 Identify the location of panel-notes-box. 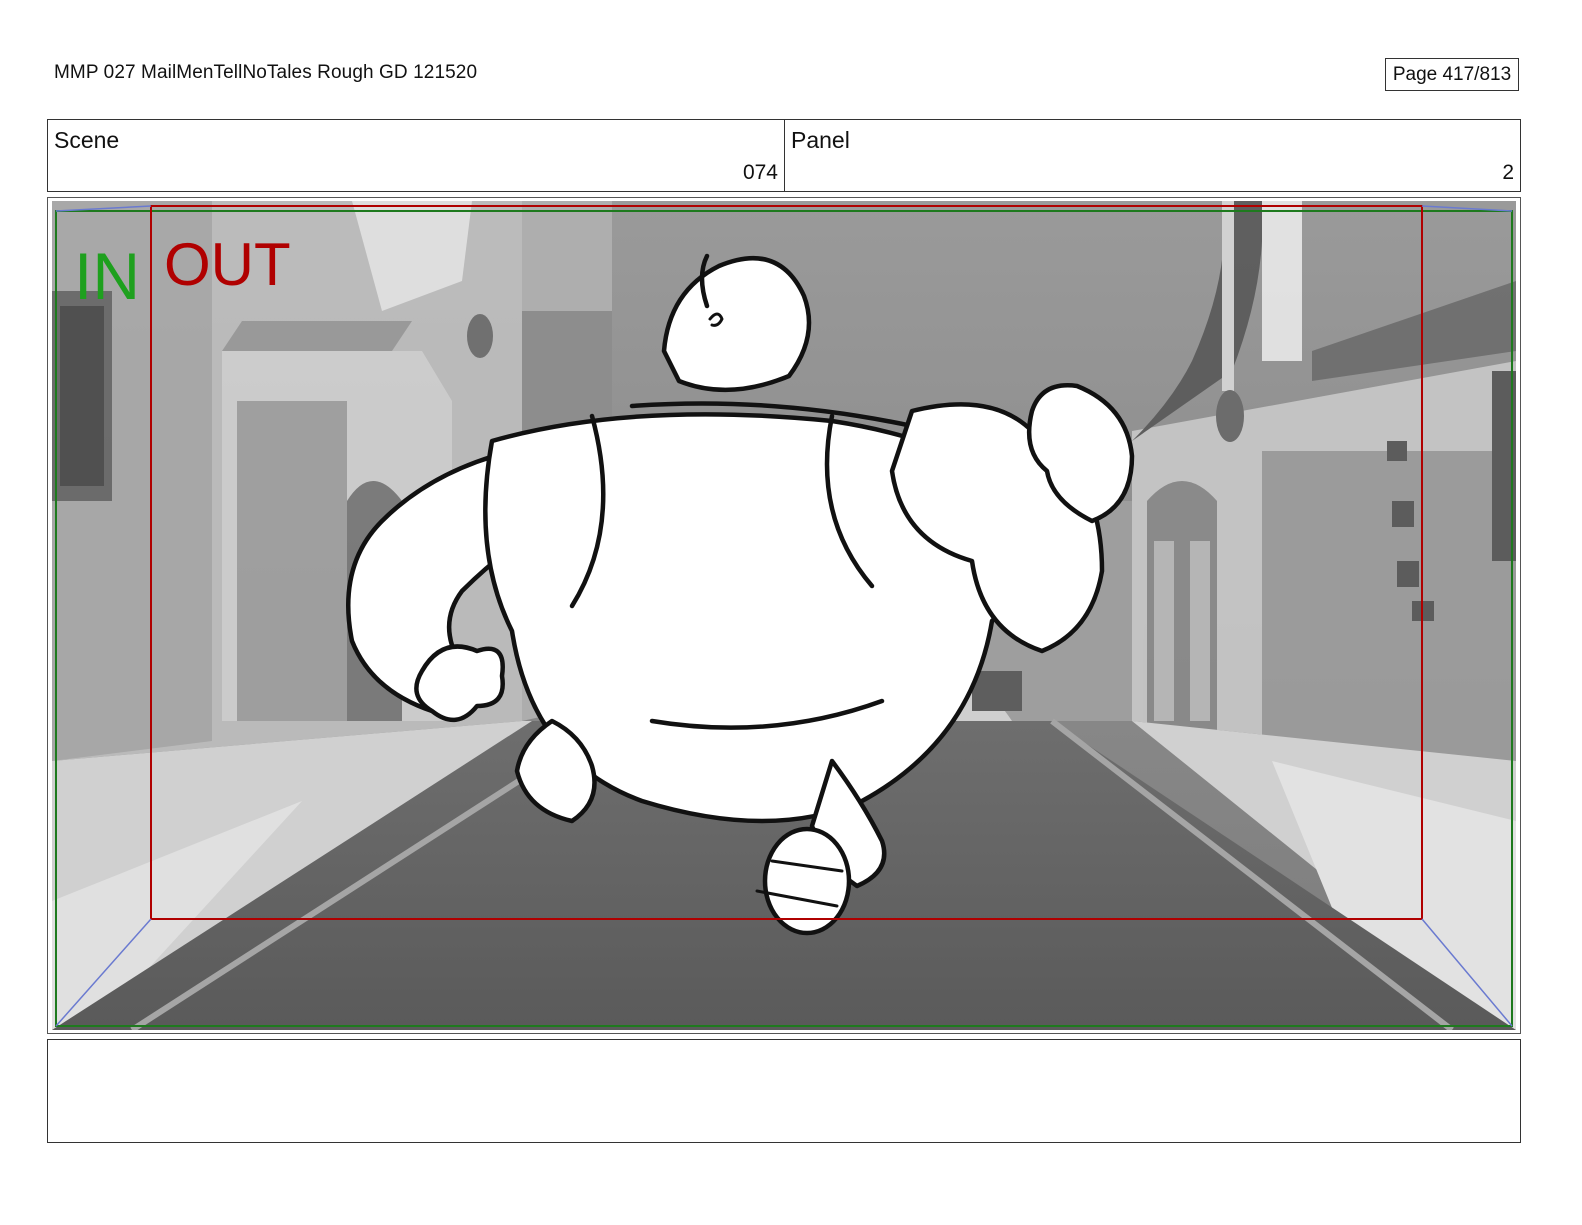
(784, 1091).